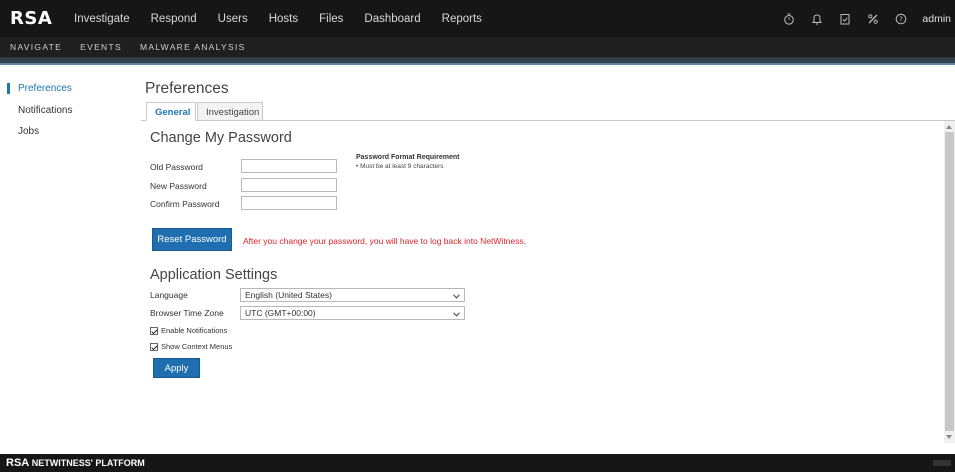 The width and height of the screenshot is (955, 472). I want to click on user-menu: admin, so click(936, 19).